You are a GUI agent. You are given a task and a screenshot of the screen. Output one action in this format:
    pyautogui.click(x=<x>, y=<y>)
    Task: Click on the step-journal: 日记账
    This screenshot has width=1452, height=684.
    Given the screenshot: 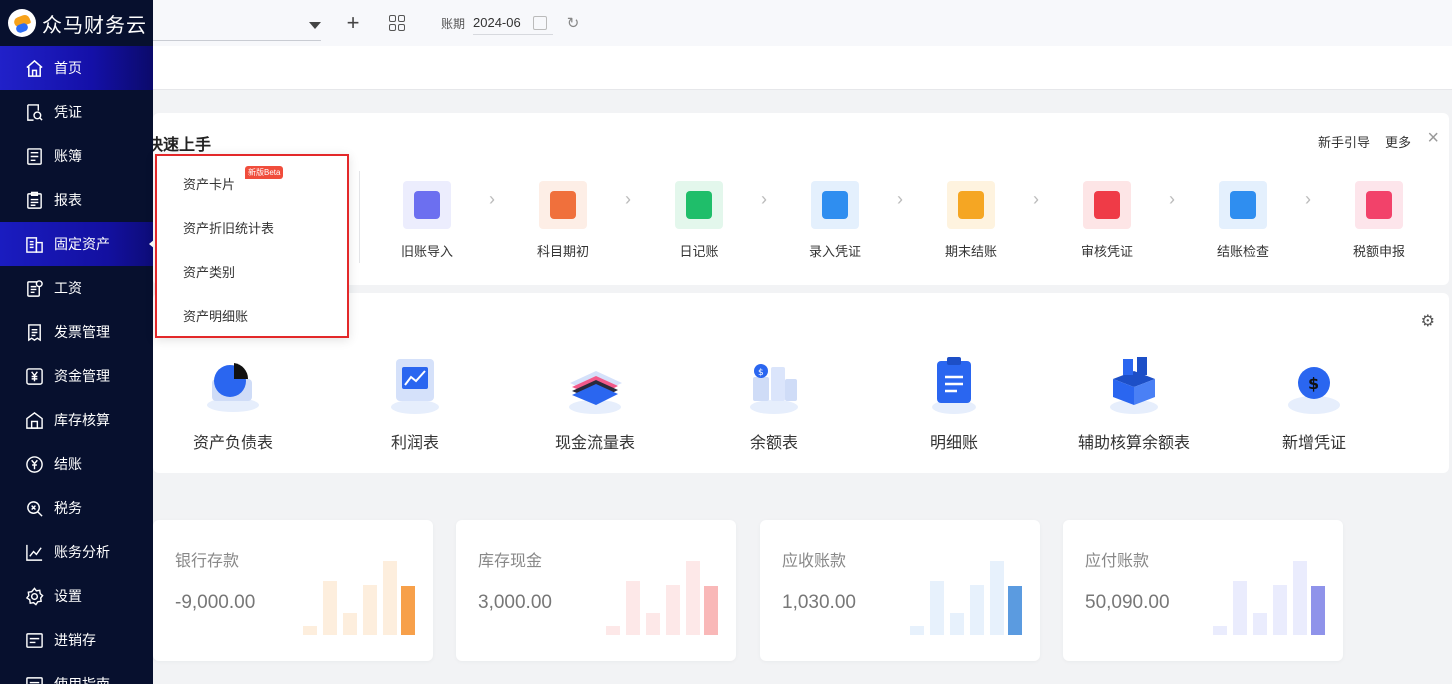 What is the action you would take?
    pyautogui.click(x=699, y=220)
    